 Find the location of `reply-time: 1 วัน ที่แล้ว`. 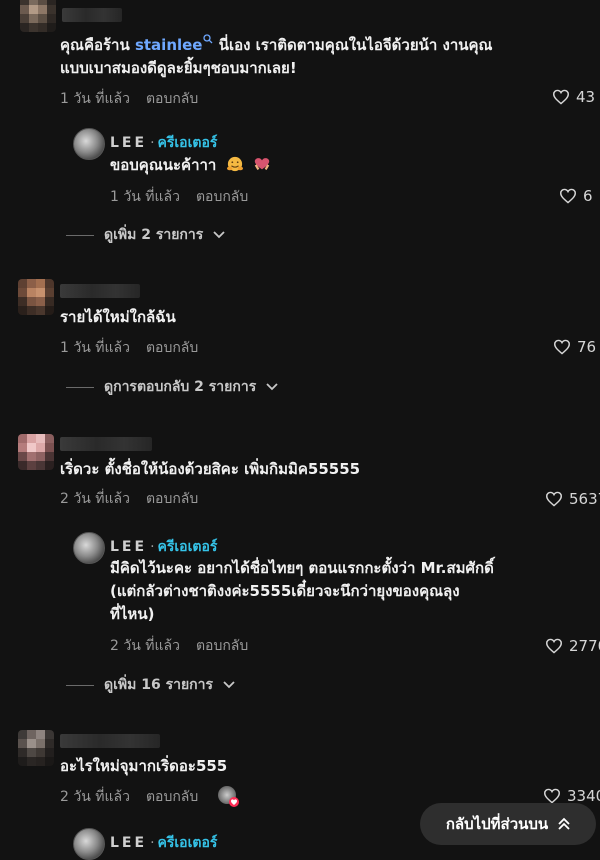

reply-time: 1 วัน ที่แล้ว is located at coordinates (145, 197).